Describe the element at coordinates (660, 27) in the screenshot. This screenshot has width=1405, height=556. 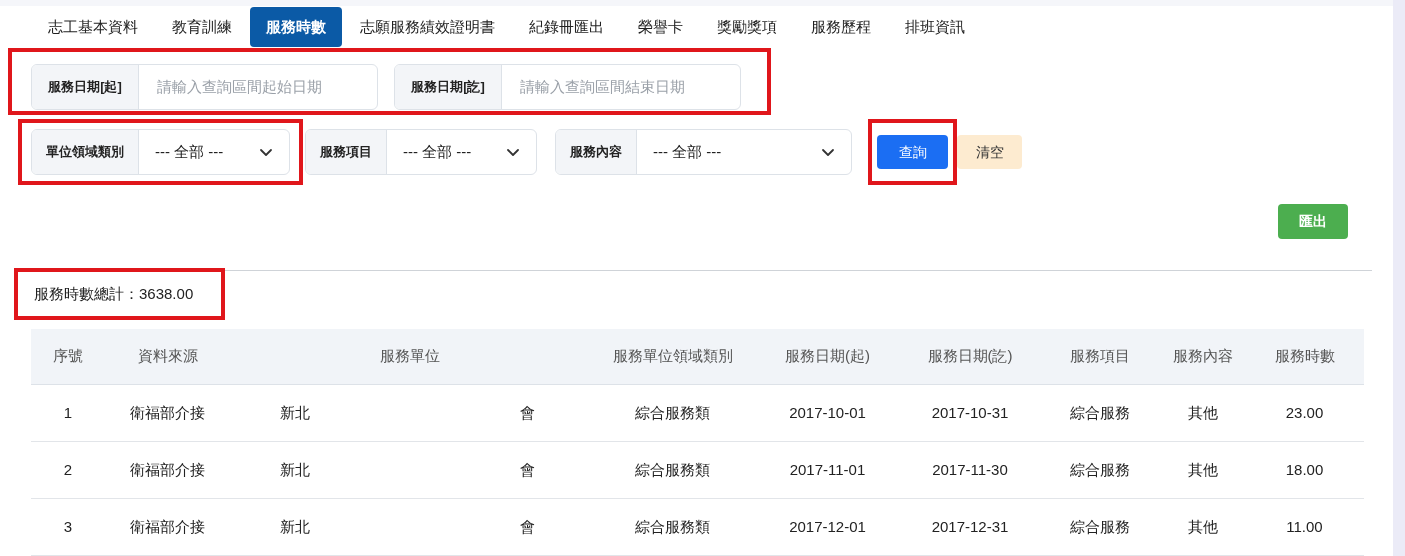
I see `tab: 榮譽卡` at that location.